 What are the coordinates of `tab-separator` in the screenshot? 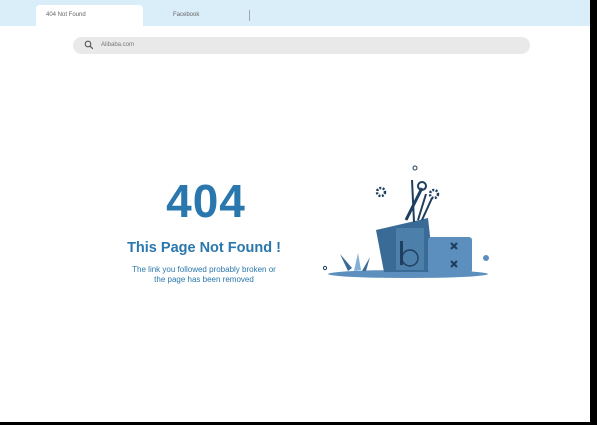 It's located at (249, 15).